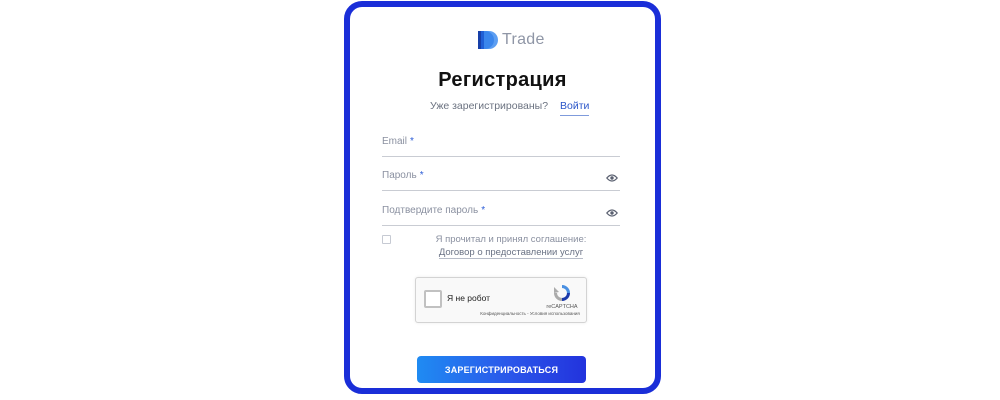 This screenshot has height=400, width=1000. I want to click on register-button: ЗАРЕГИСТРИРОВАТЬСЯ, so click(501, 369).